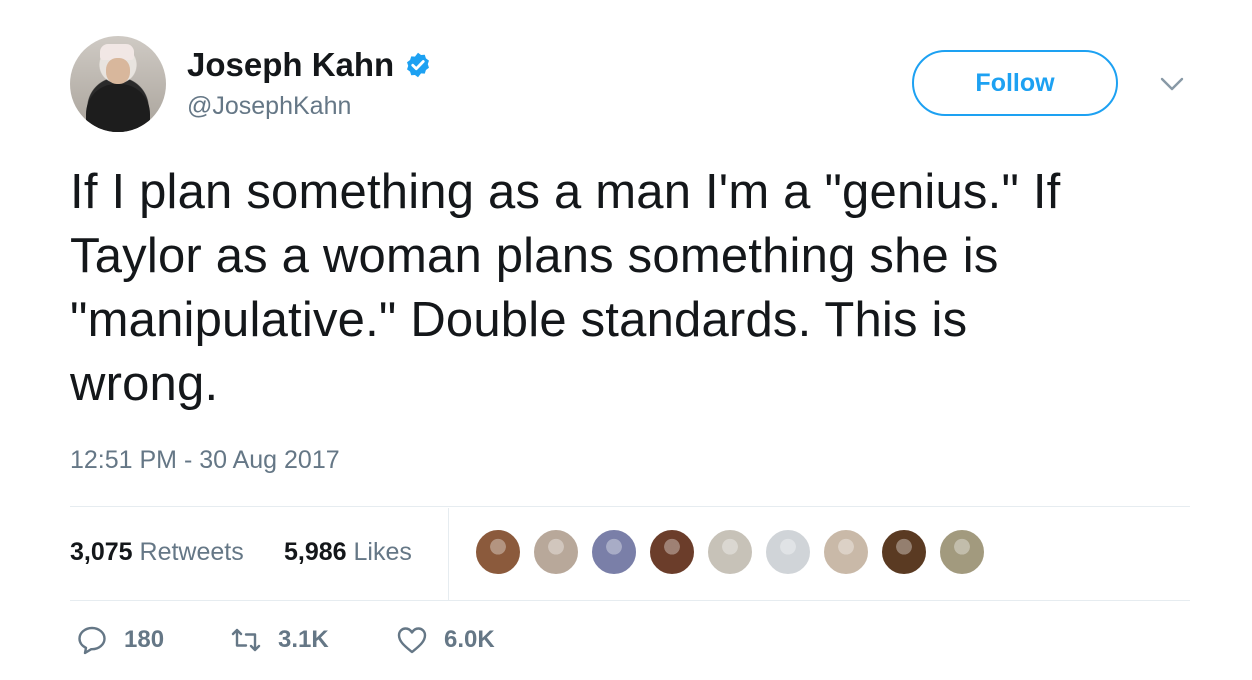  I want to click on retweets-stat: 3,075 Retweets, so click(157, 552).